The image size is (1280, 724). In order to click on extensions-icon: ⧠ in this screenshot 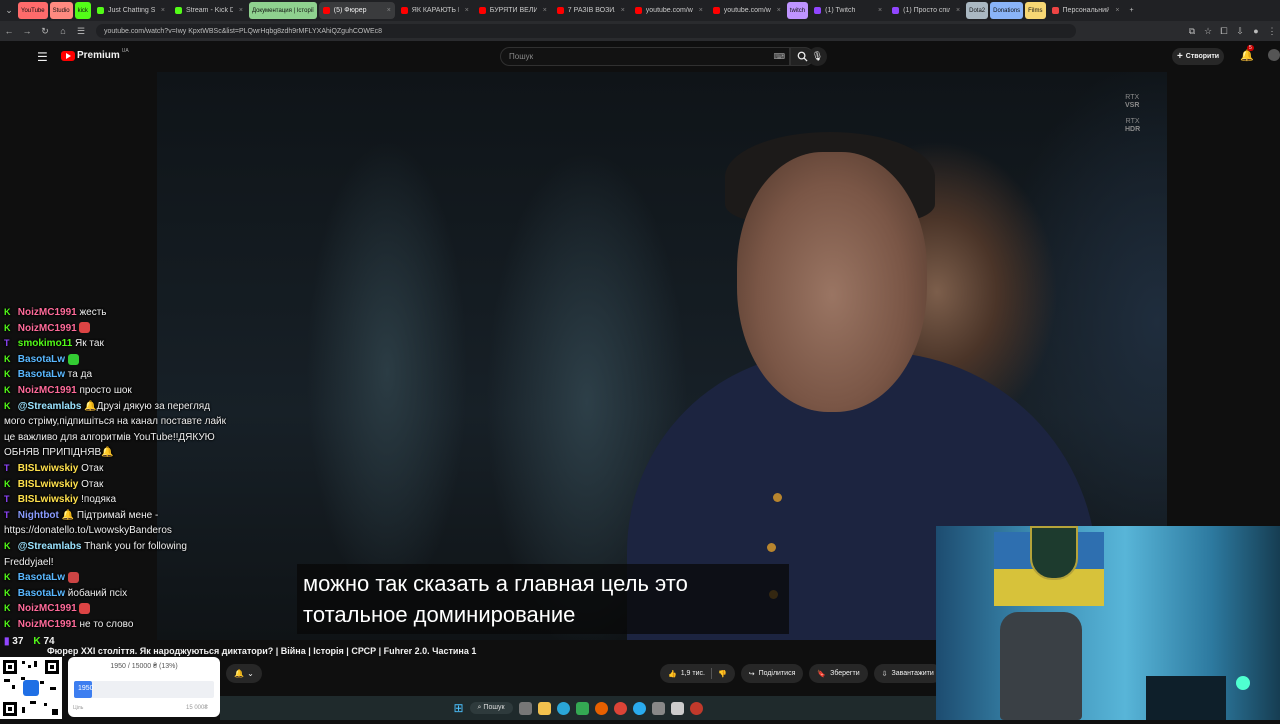, I will do `click(1224, 31)`.